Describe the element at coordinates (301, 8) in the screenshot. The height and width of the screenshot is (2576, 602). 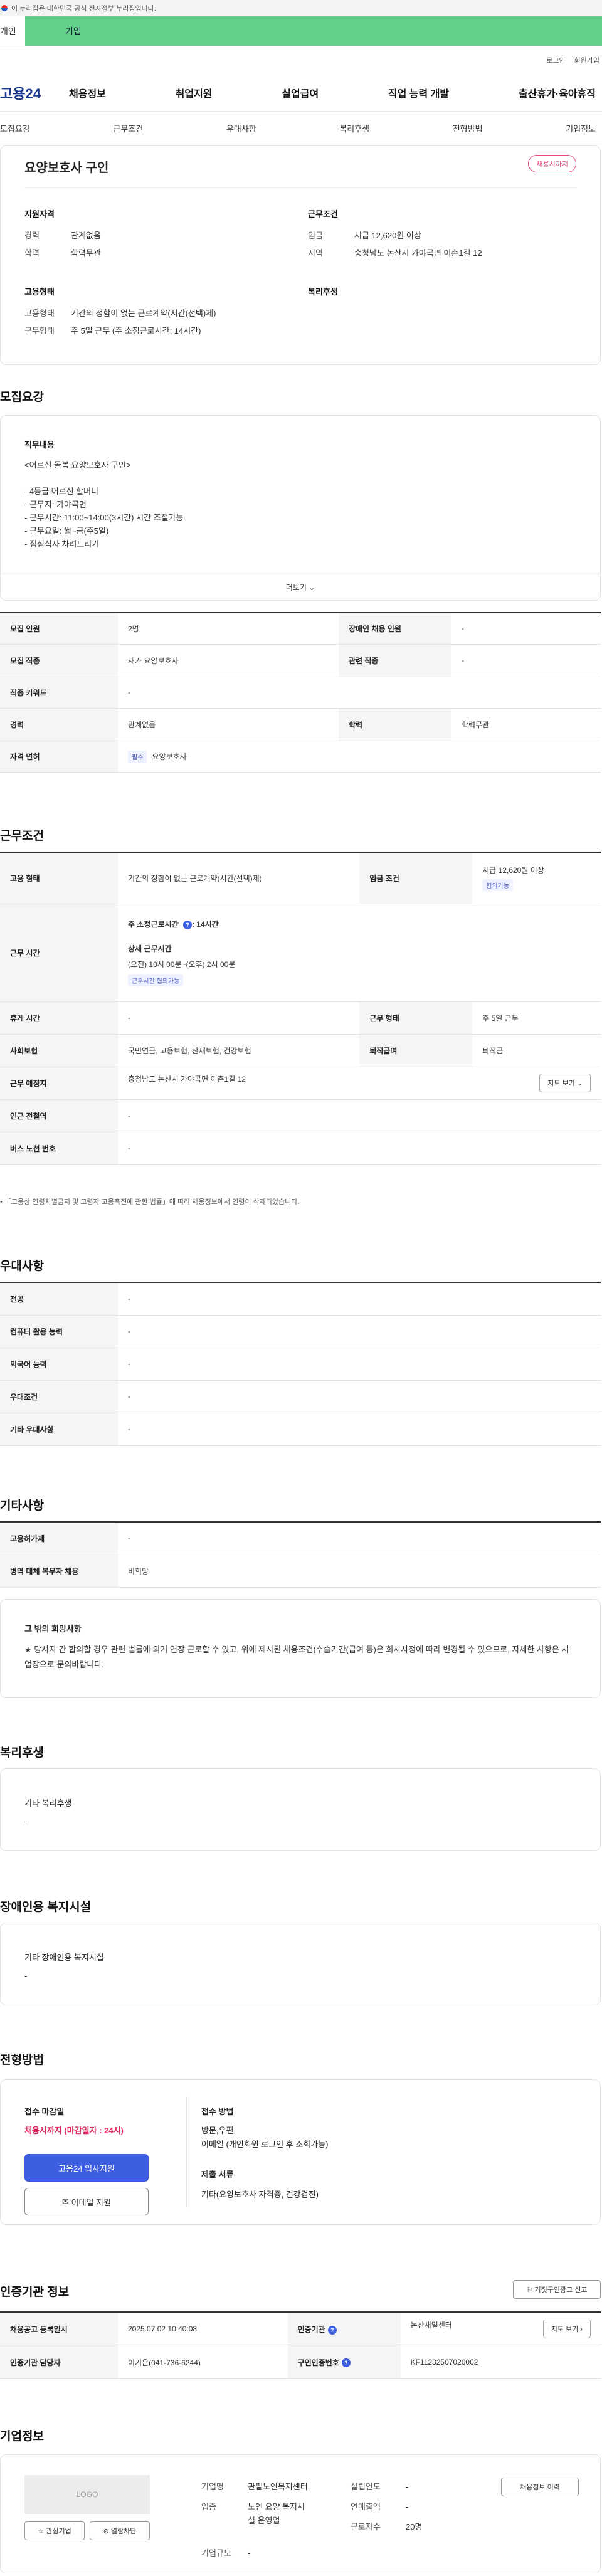
I see `gov-banner: 이 누리집은 대한민국 공식 전자정부 누리집입니다.` at that location.